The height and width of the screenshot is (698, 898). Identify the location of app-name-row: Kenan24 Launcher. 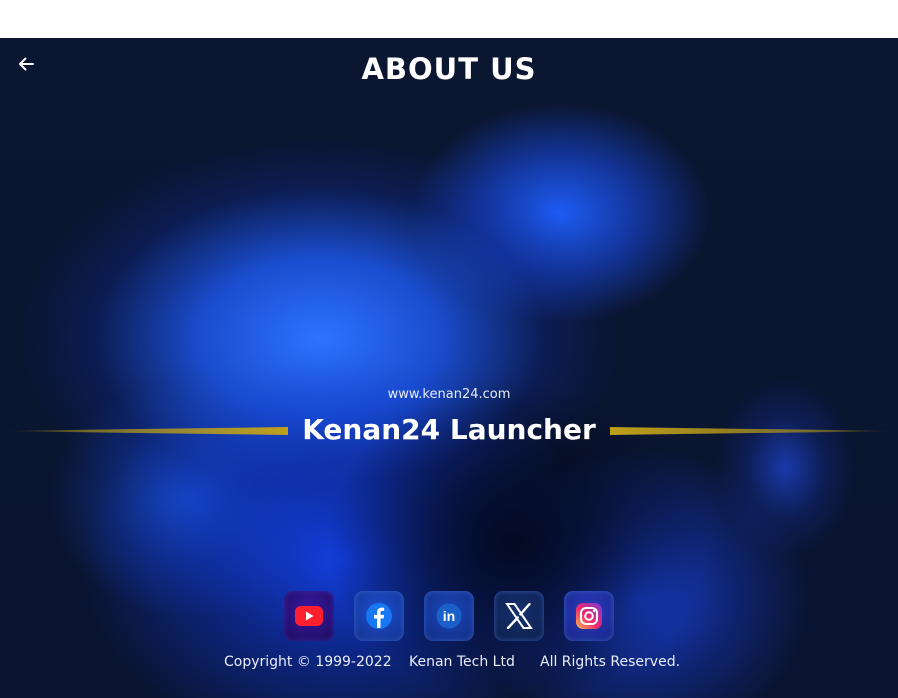
(449, 430).